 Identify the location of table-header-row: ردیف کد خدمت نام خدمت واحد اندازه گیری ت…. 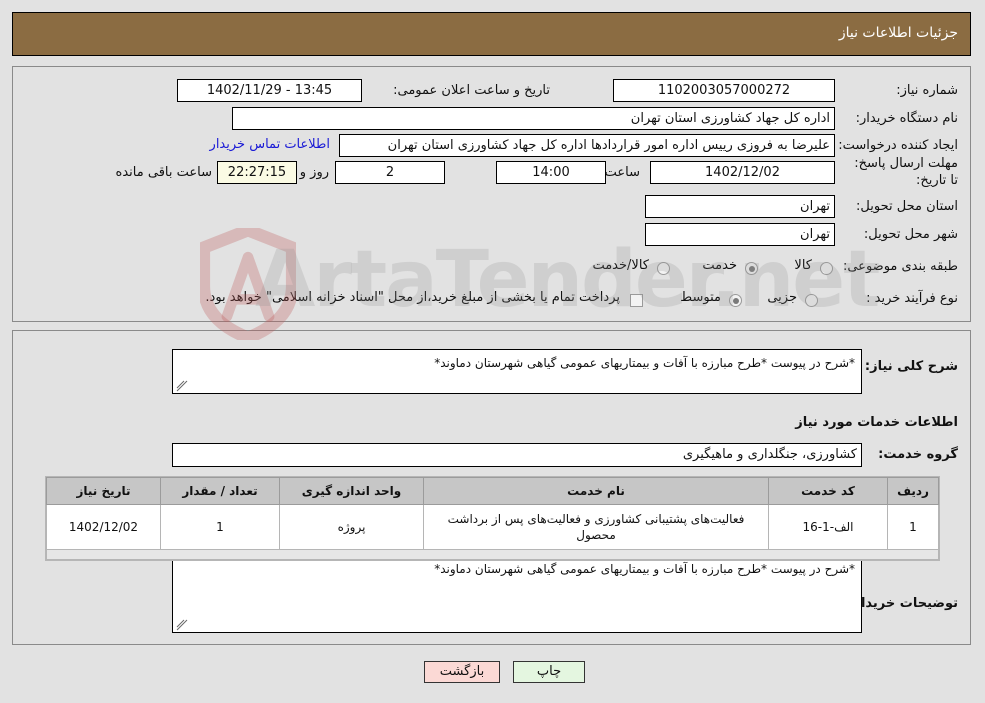
(492, 491).